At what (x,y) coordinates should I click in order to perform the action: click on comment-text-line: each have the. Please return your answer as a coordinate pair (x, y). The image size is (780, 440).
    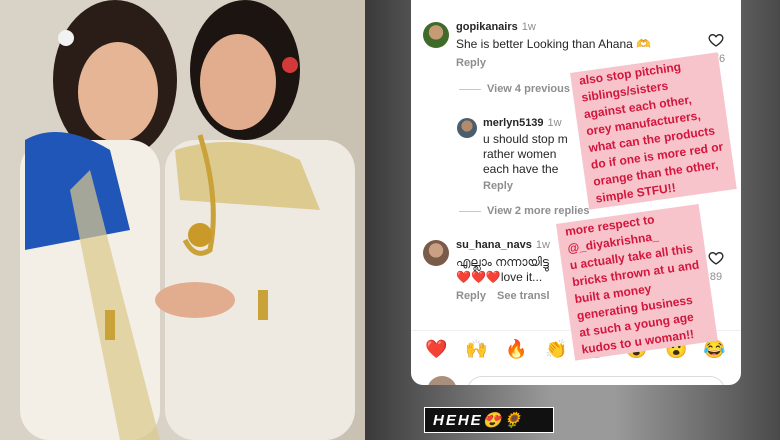
    Looking at the image, I should click on (521, 169).